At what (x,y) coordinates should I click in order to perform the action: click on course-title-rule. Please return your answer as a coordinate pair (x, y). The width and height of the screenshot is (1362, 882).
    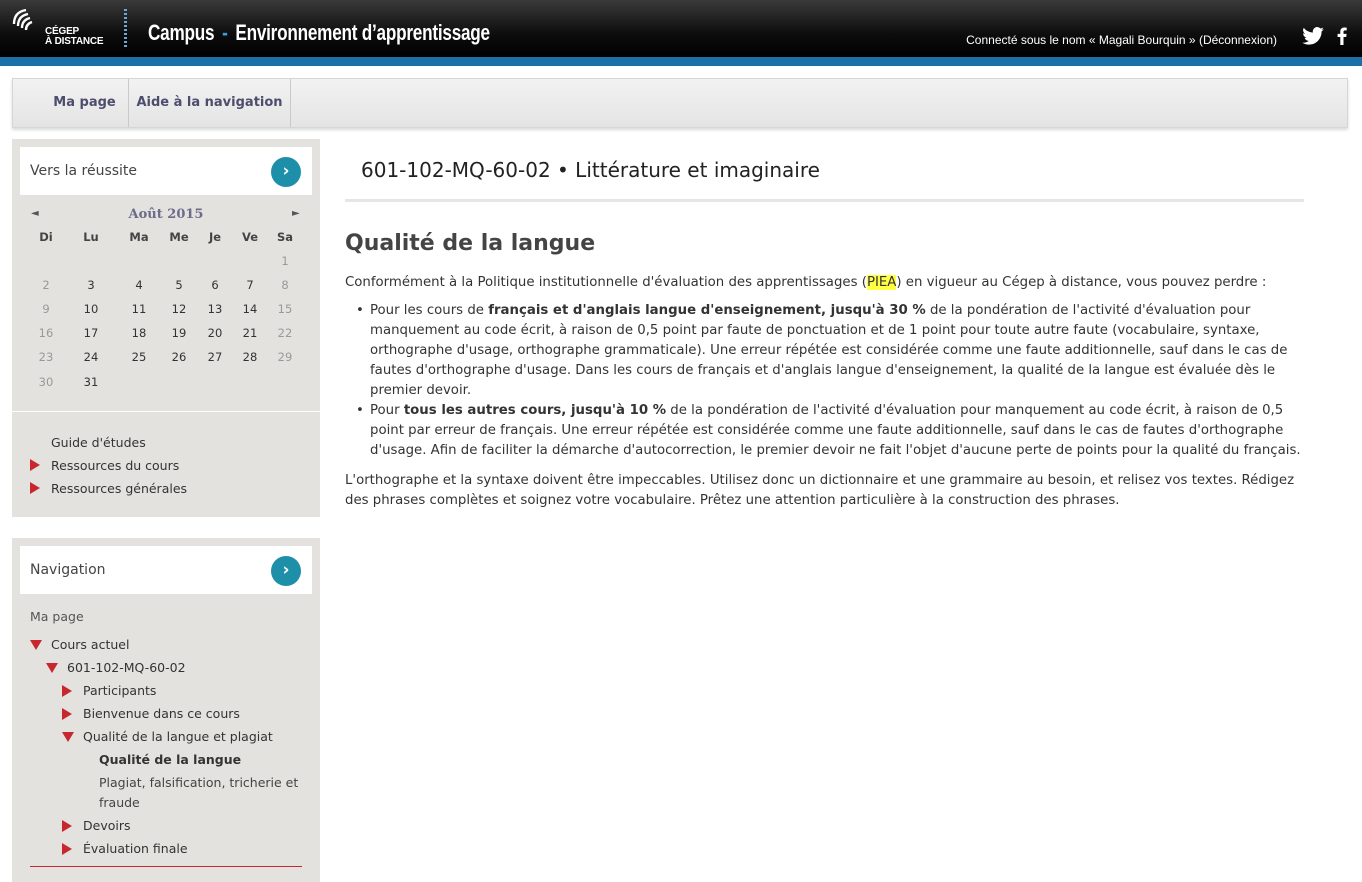
    Looking at the image, I should click on (824, 200).